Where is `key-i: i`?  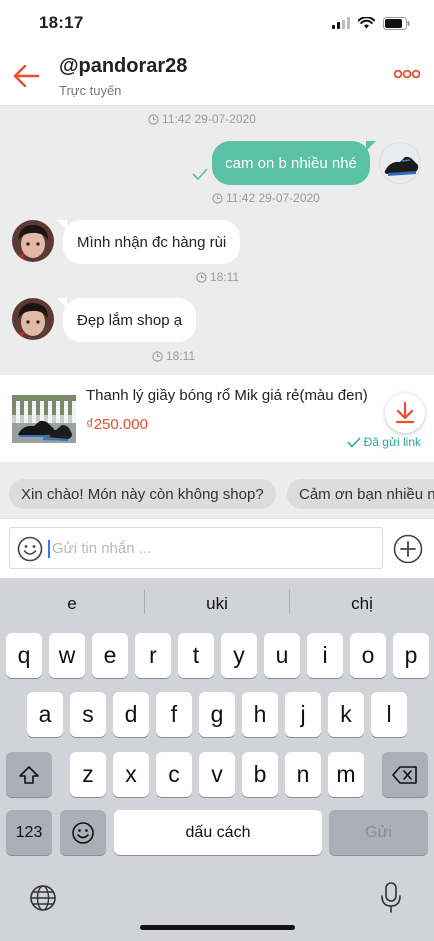
key-i: i is located at coordinates (325, 655).